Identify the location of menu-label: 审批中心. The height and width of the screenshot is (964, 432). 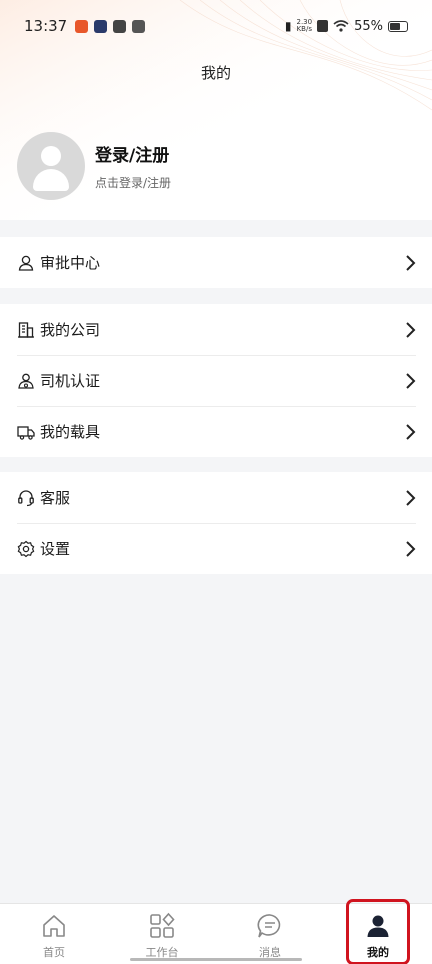
(70, 263).